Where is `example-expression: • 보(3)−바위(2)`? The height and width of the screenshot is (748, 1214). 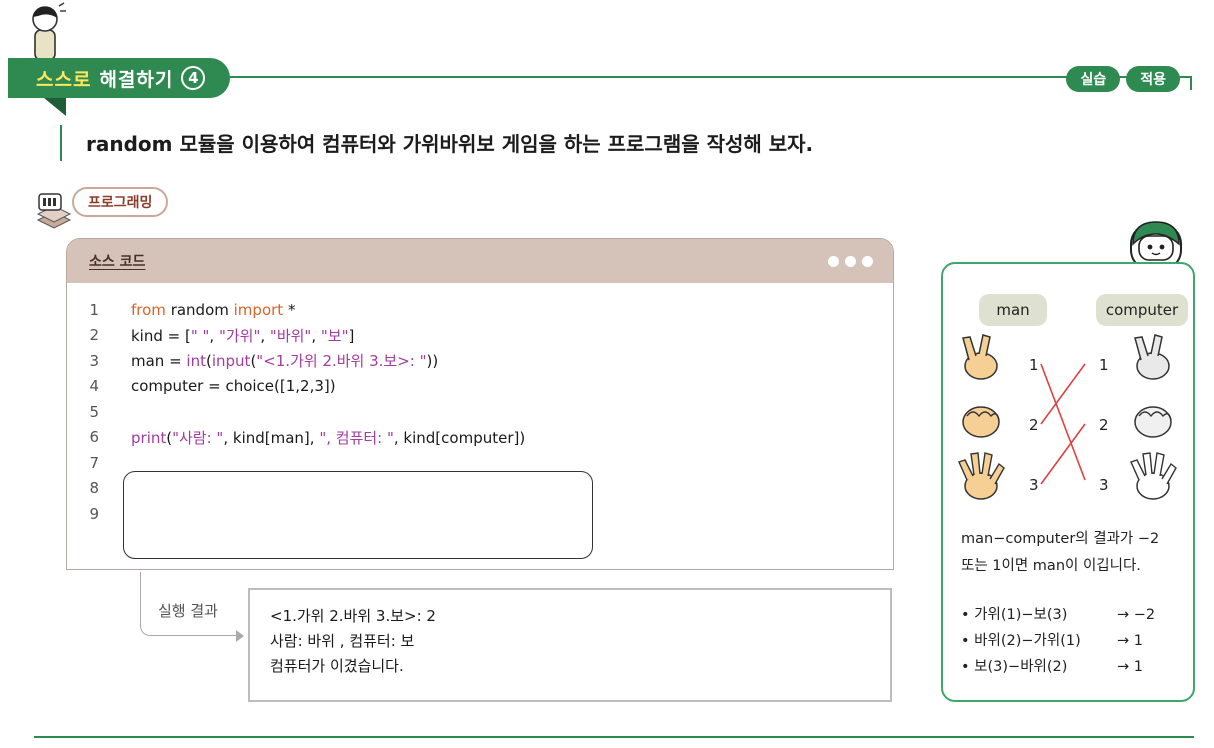
example-expression: • 보(3)−바위(2) is located at coordinates (1014, 667).